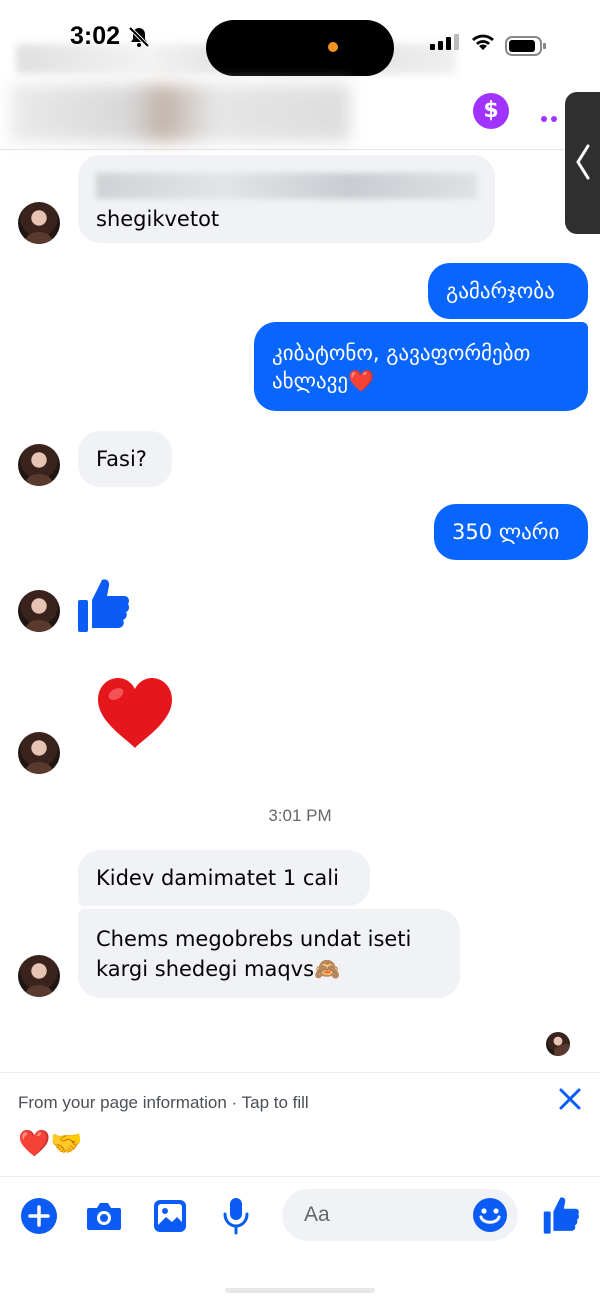 The height and width of the screenshot is (1304, 600). I want to click on thumbs-up-icon, so click(103, 607).